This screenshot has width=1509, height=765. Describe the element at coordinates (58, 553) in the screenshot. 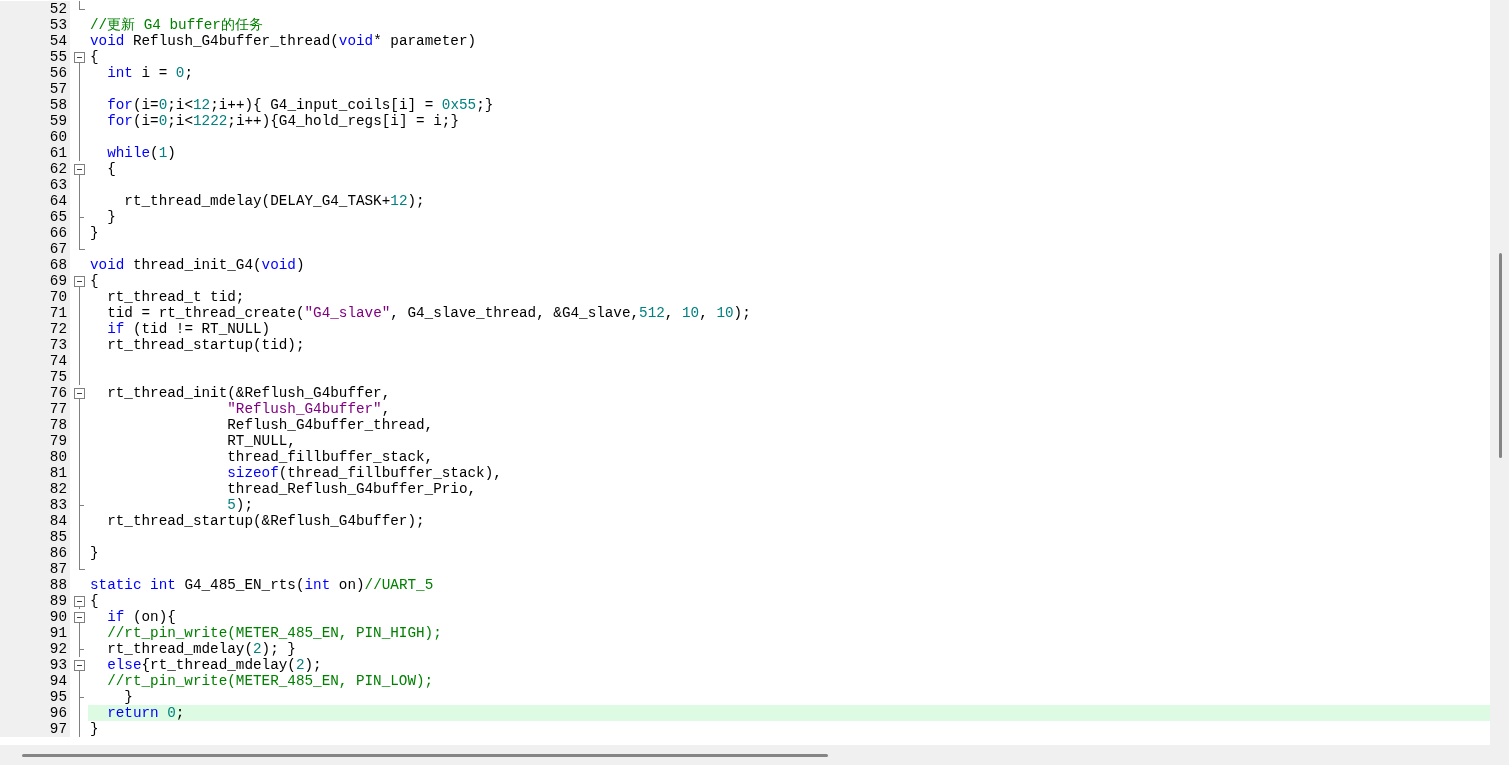

I see `line-number: 86` at that location.